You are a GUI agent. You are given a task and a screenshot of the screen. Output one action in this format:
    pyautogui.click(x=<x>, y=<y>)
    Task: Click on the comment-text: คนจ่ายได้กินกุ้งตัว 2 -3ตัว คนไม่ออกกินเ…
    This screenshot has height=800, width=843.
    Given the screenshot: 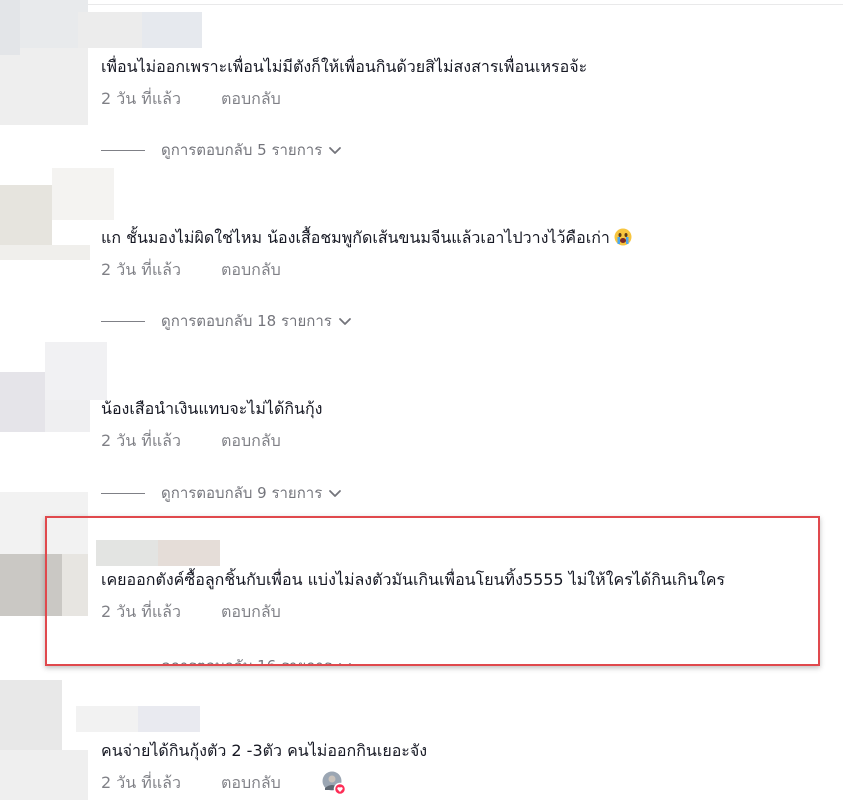 What is the action you would take?
    pyautogui.click(x=264, y=750)
    